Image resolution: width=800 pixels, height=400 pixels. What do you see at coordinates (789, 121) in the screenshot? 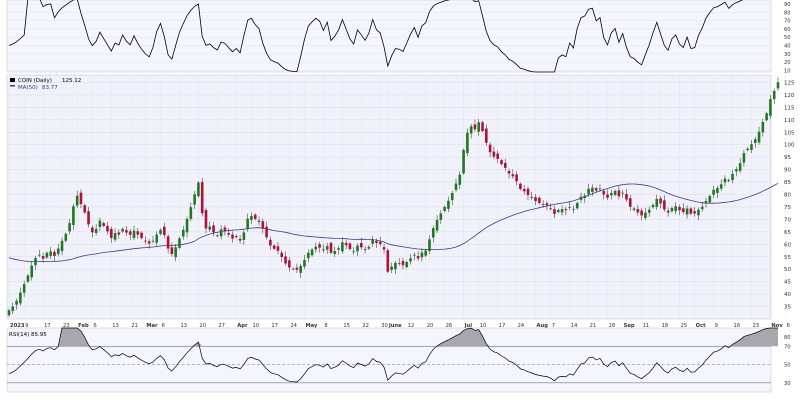
I see `y-tick-label: 110` at bounding box center [789, 121].